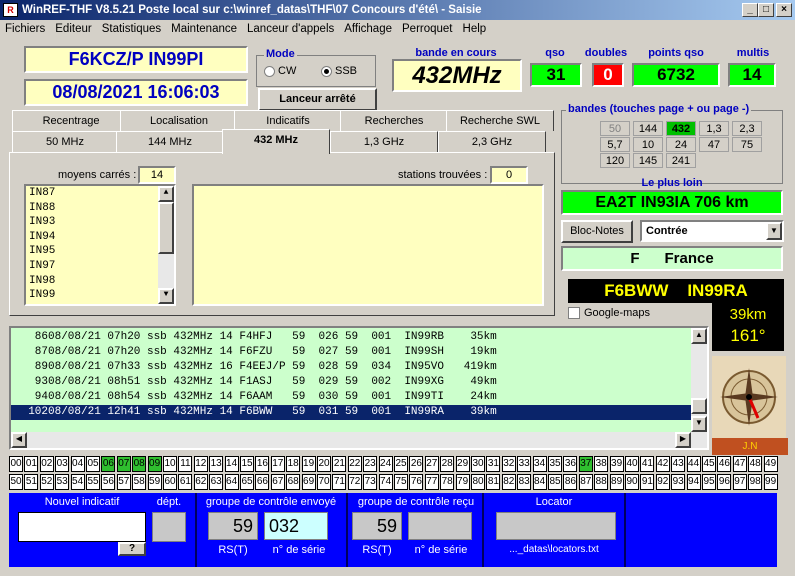 Image resolution: width=795 pixels, height=576 pixels. What do you see at coordinates (555, 482) in the screenshot?
I see `number-cell: 85` at bounding box center [555, 482].